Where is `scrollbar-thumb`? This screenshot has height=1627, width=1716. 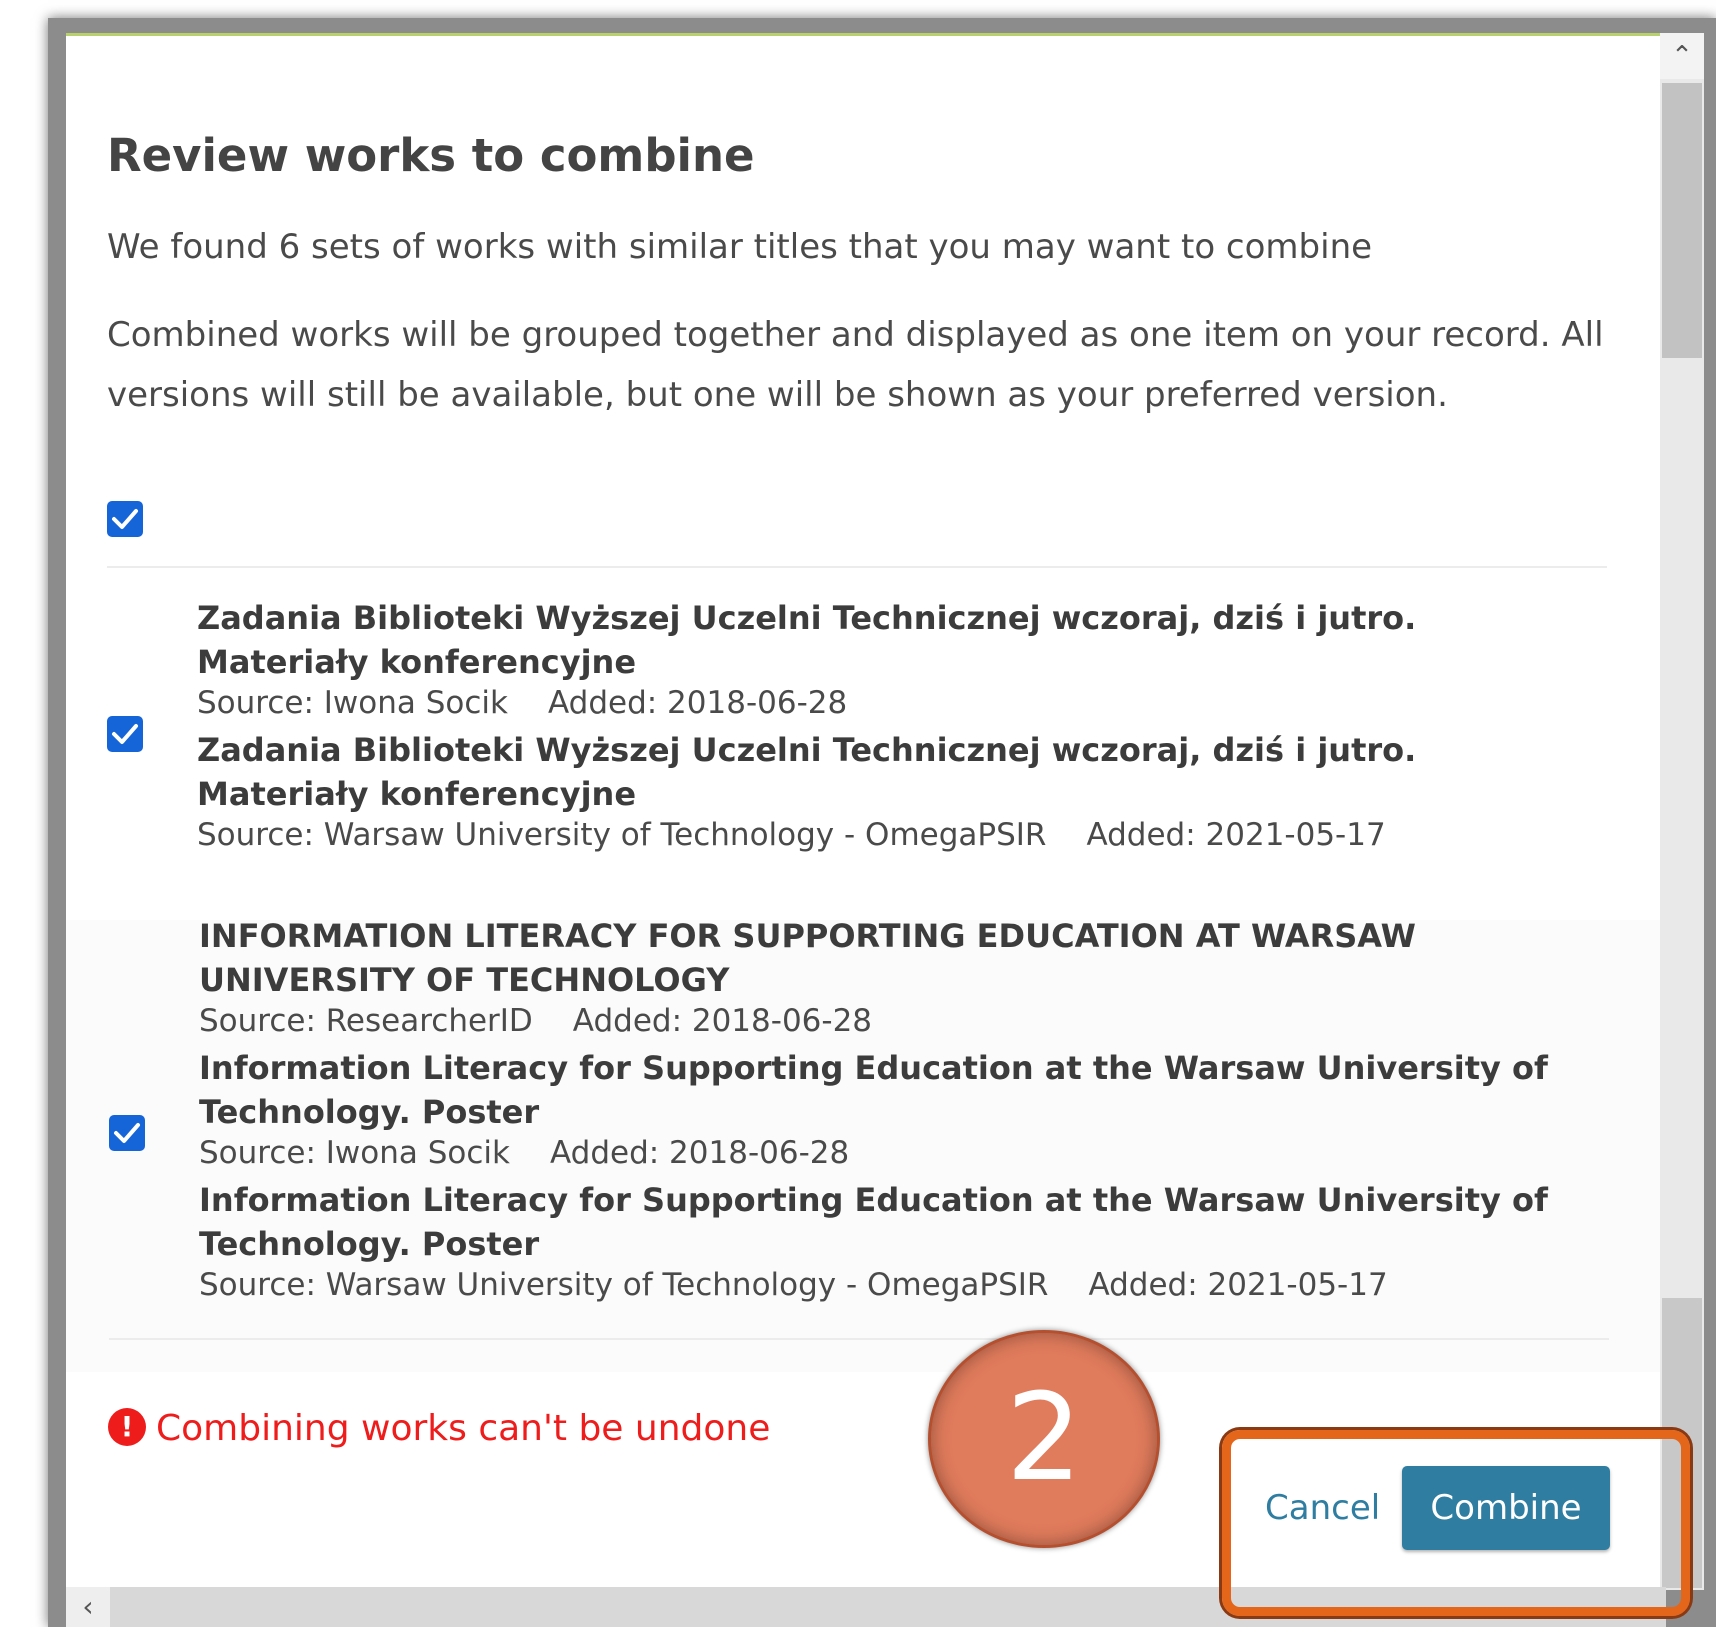
scrollbar-thumb is located at coordinates (1682, 220).